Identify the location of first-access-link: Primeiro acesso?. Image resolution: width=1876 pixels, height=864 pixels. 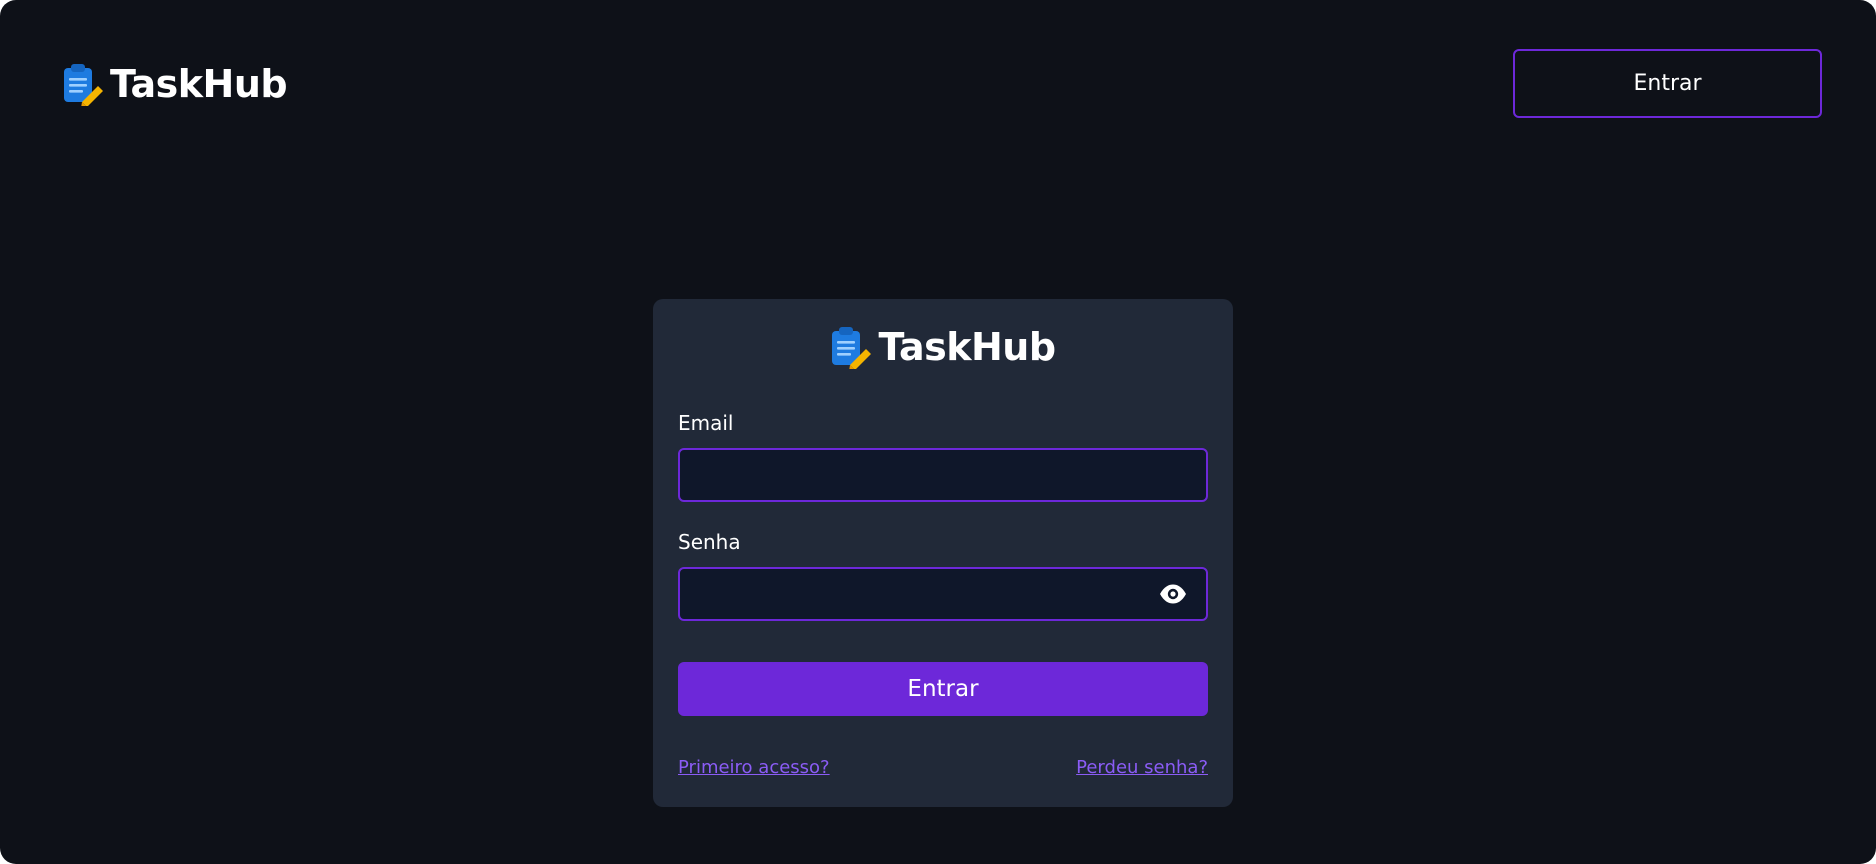
(754, 767).